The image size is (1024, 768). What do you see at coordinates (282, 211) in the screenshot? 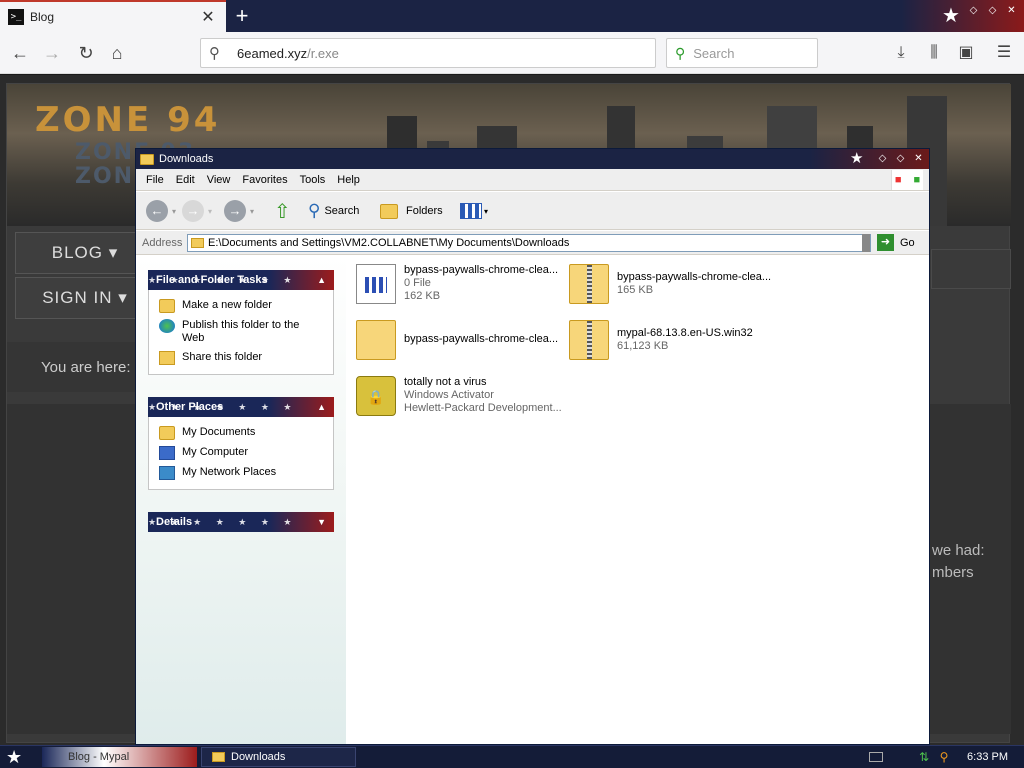
I see `up-folder-button: ⇧` at bounding box center [282, 211].